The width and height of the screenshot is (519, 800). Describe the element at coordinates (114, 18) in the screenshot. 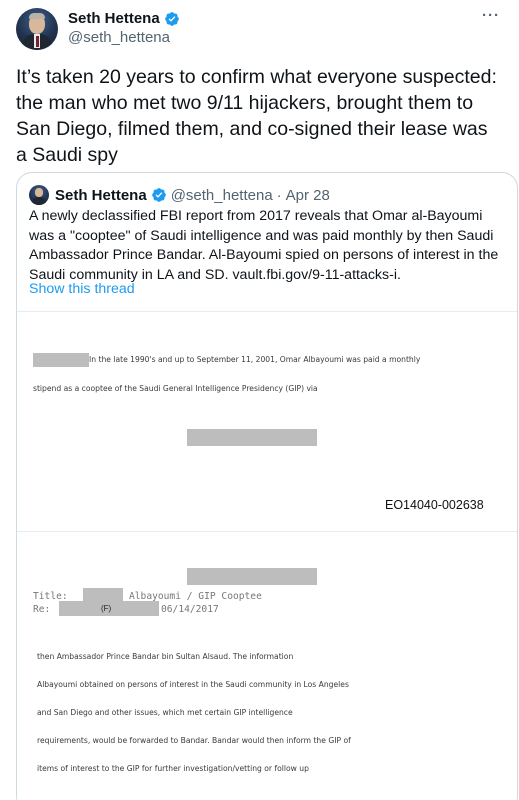

I see `author-name: Seth Hettena` at that location.